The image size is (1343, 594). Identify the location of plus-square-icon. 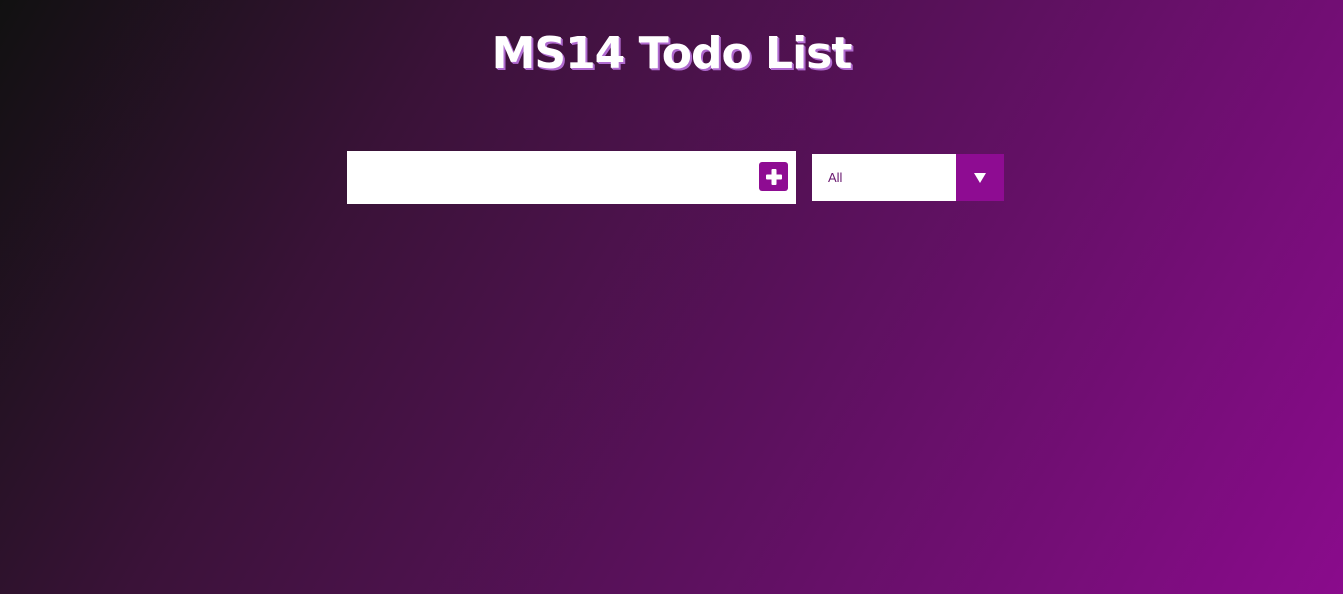
(773, 176).